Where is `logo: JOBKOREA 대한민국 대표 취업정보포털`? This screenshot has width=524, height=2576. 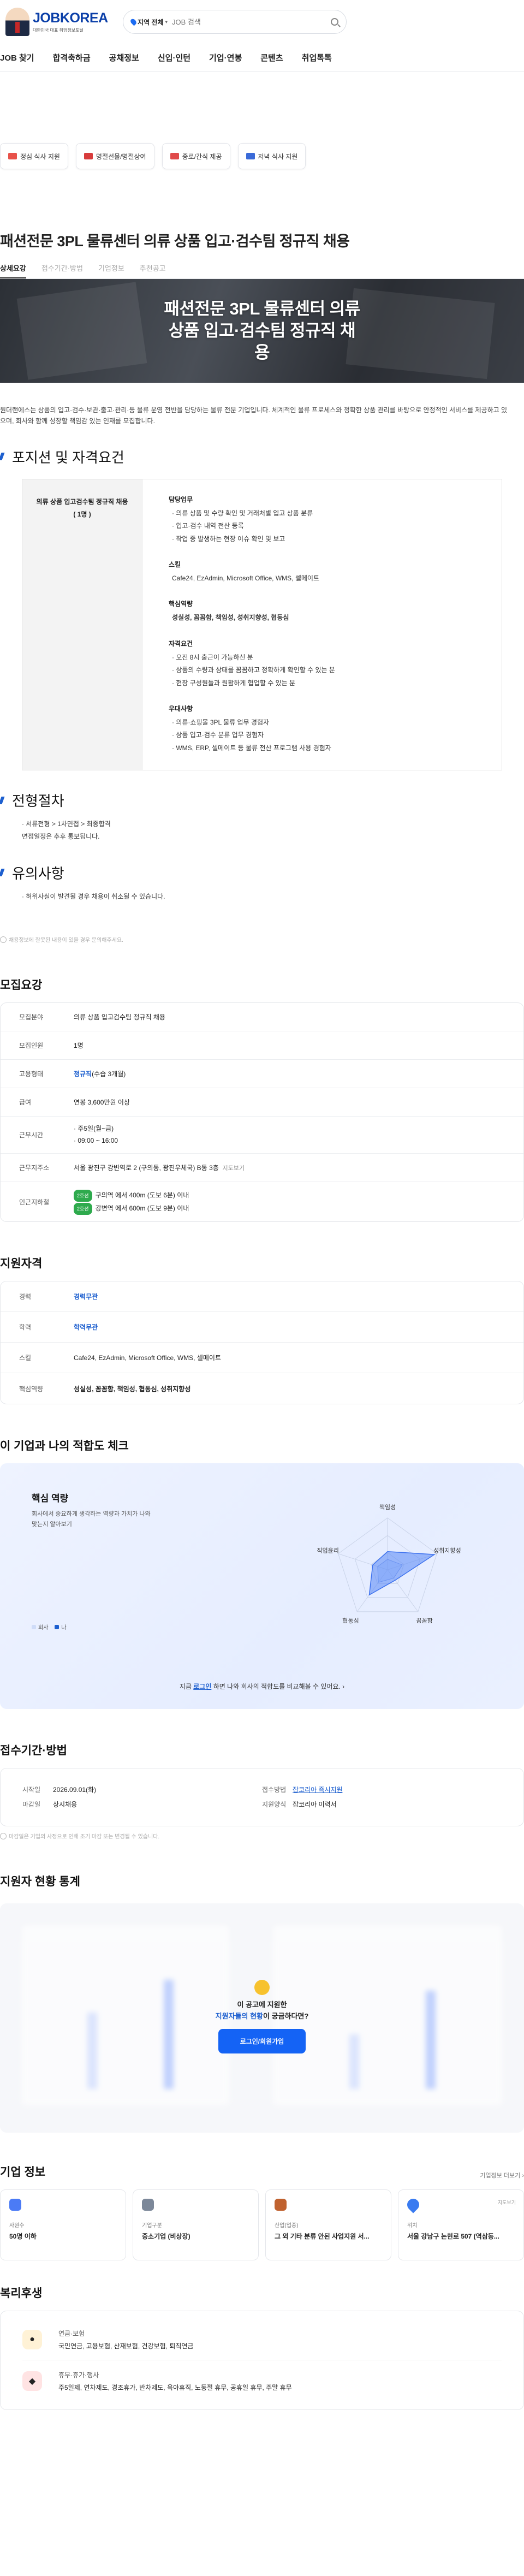 logo: JOBKOREA 대한민국 대표 취업정보포털 is located at coordinates (64, 22).